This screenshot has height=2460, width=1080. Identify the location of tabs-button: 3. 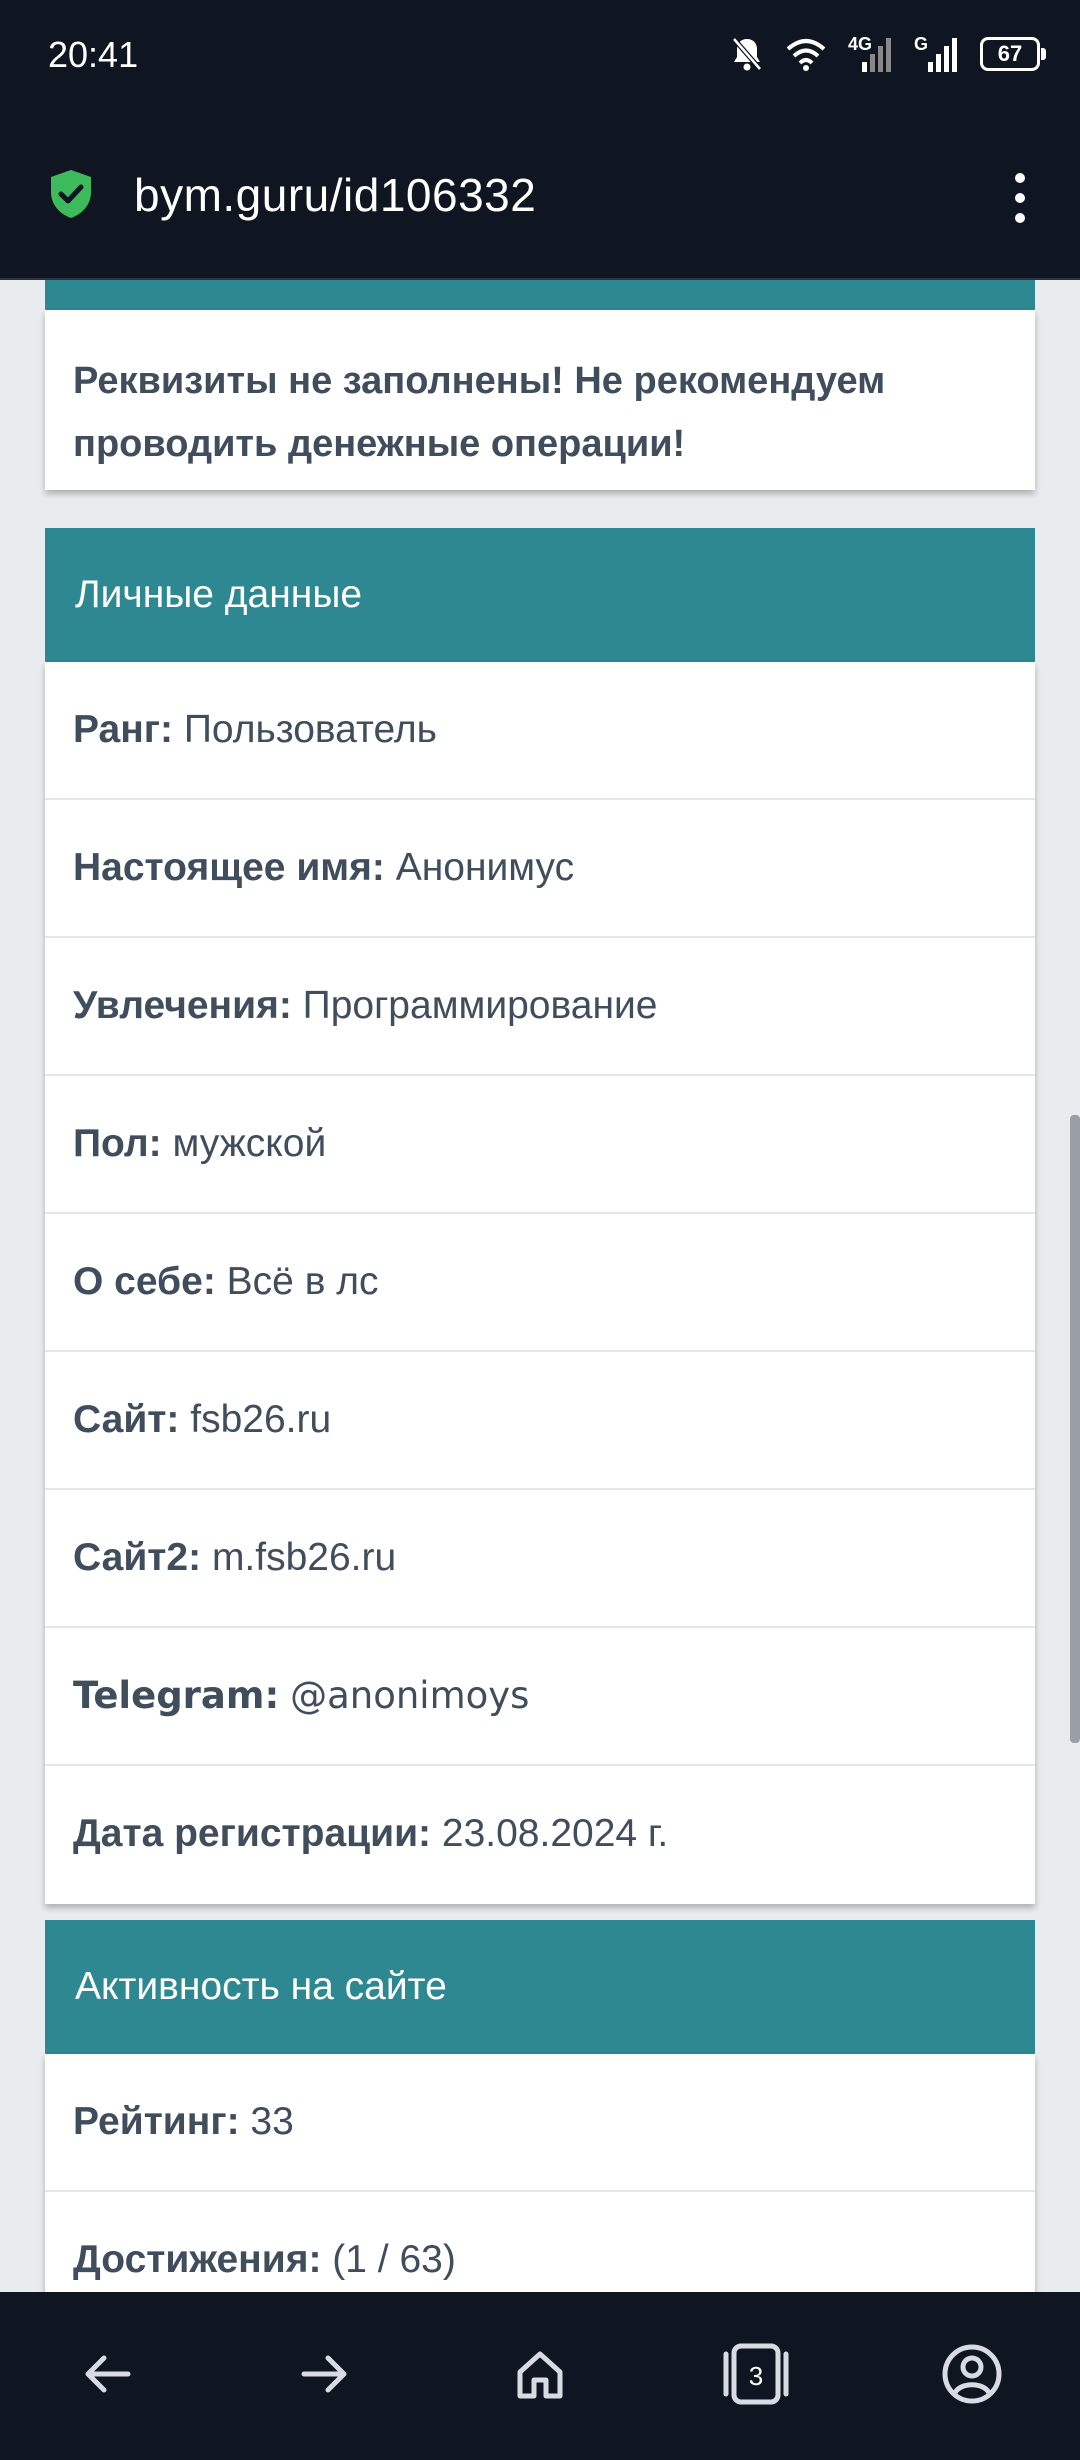
(756, 2376).